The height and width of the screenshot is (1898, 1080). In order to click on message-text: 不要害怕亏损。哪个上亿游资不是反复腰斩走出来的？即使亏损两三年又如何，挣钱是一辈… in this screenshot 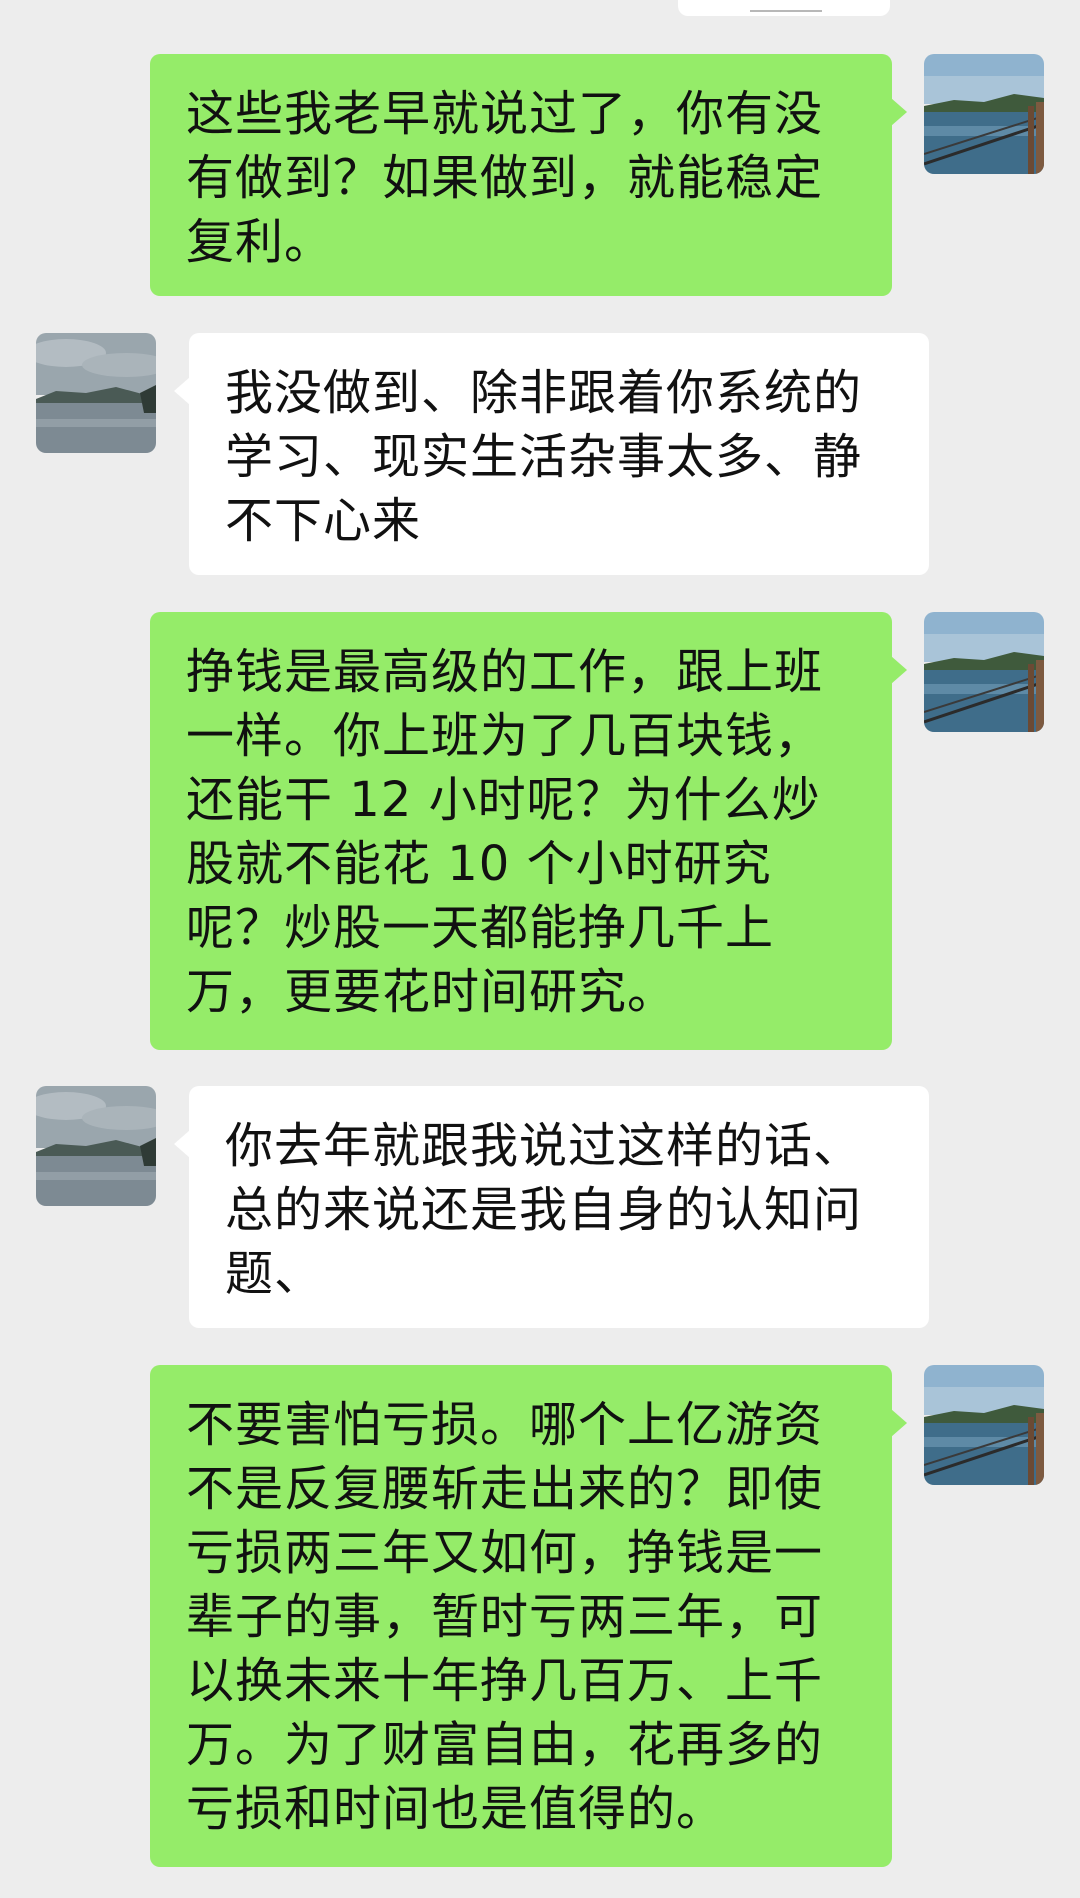, I will do `click(505, 1617)`.